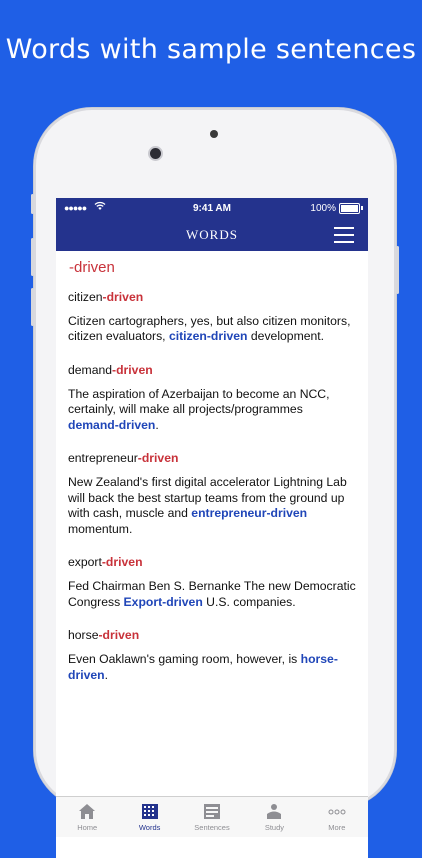 This screenshot has height=858, width=422. I want to click on tab-sentences: Sentences, so click(212, 817).